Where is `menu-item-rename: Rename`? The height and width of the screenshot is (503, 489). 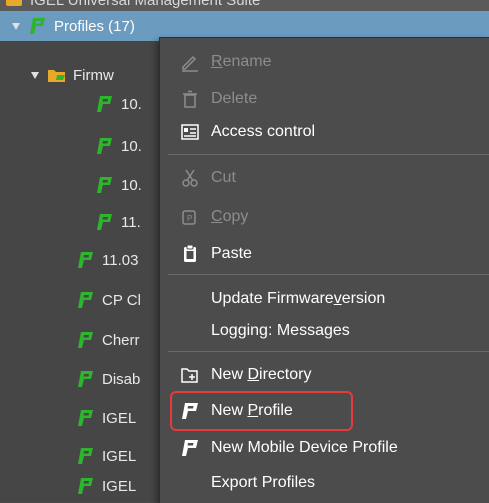 menu-item-rename: Rename is located at coordinates (324, 62).